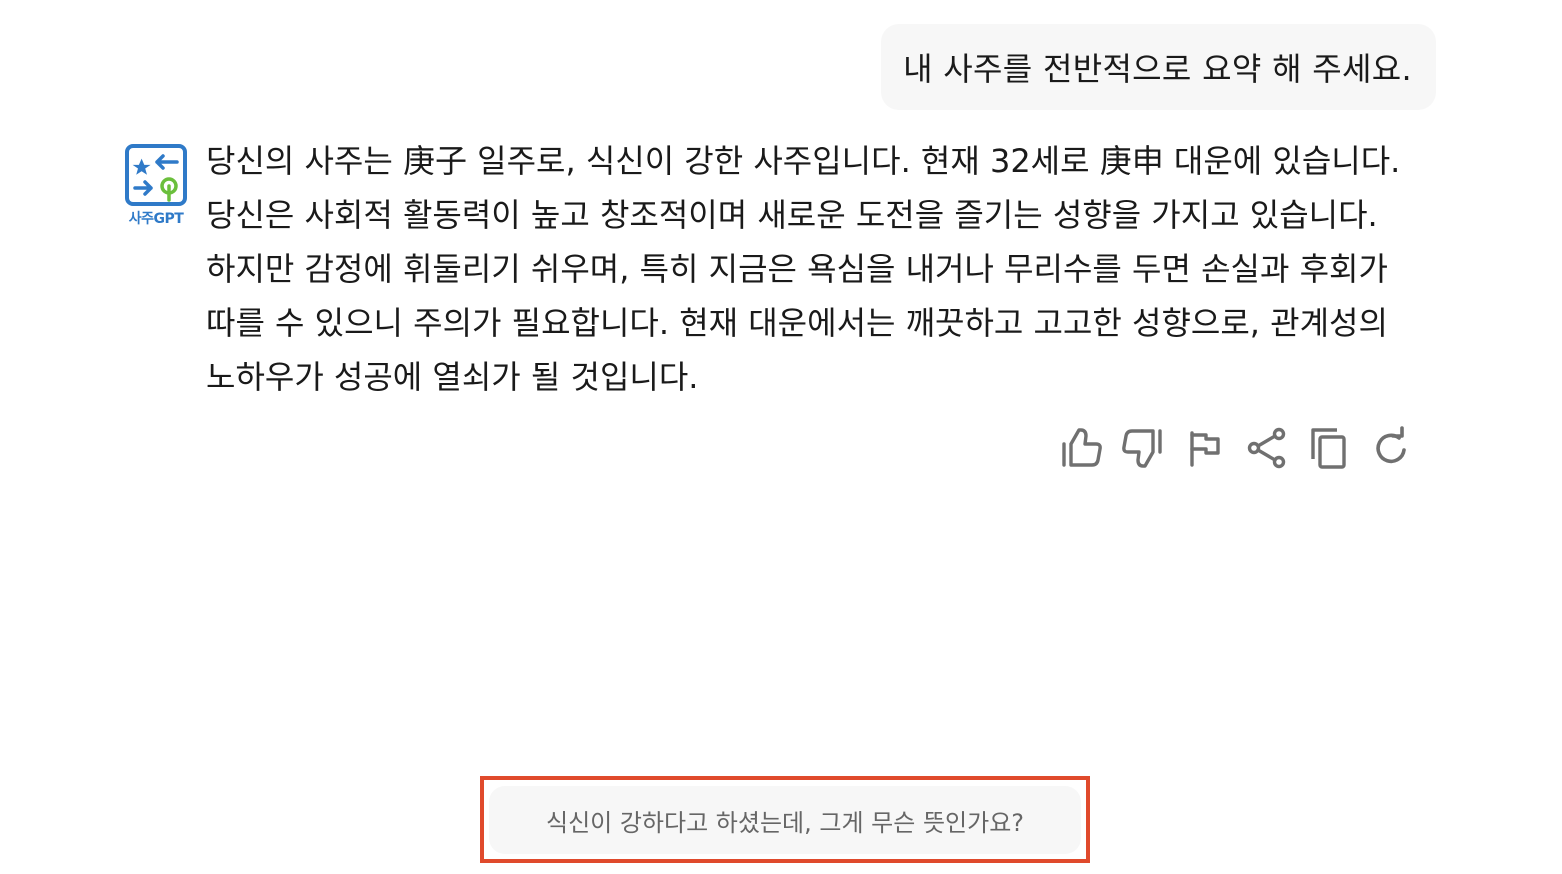 The width and height of the screenshot is (1562, 874). I want to click on thumbs-up-icon, so click(1082, 447).